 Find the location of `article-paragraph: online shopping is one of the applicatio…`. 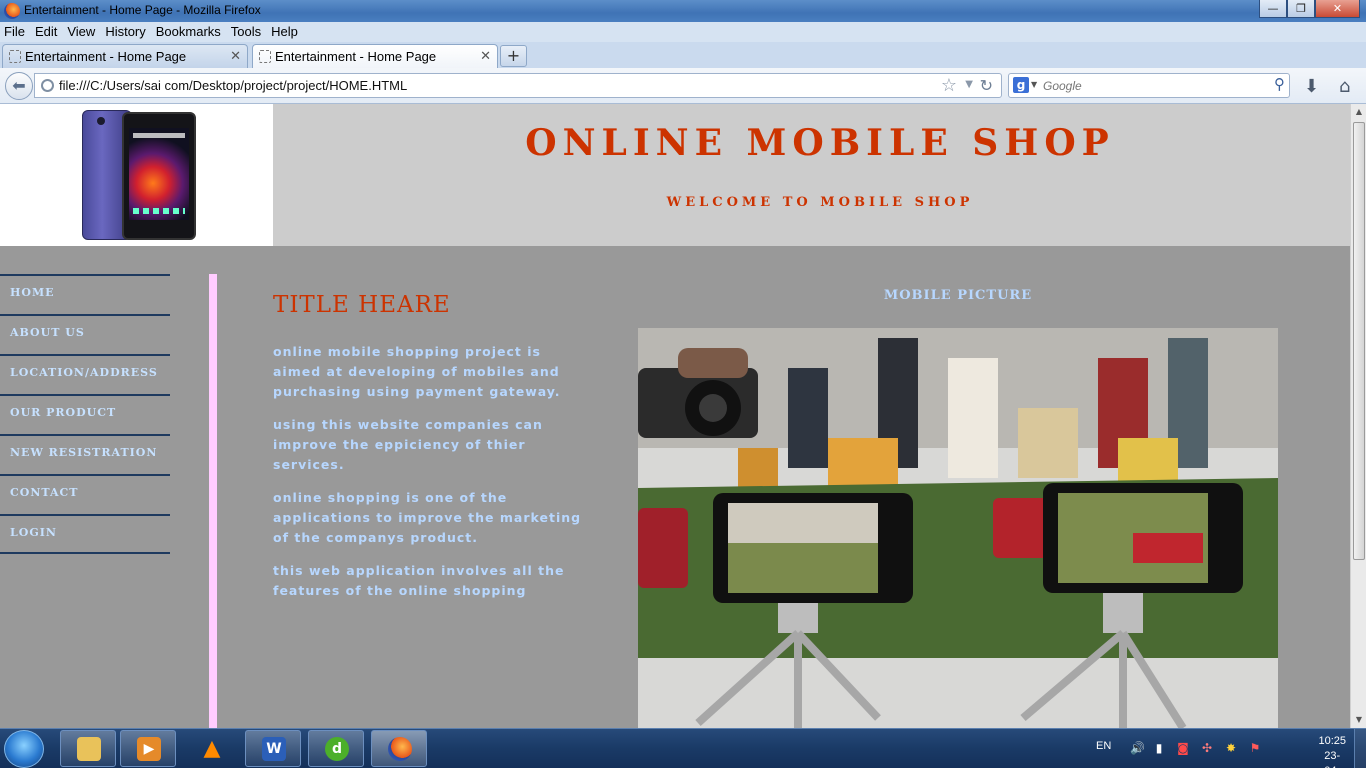

article-paragraph: online shopping is one of the applicatio… is located at coordinates (427, 517).